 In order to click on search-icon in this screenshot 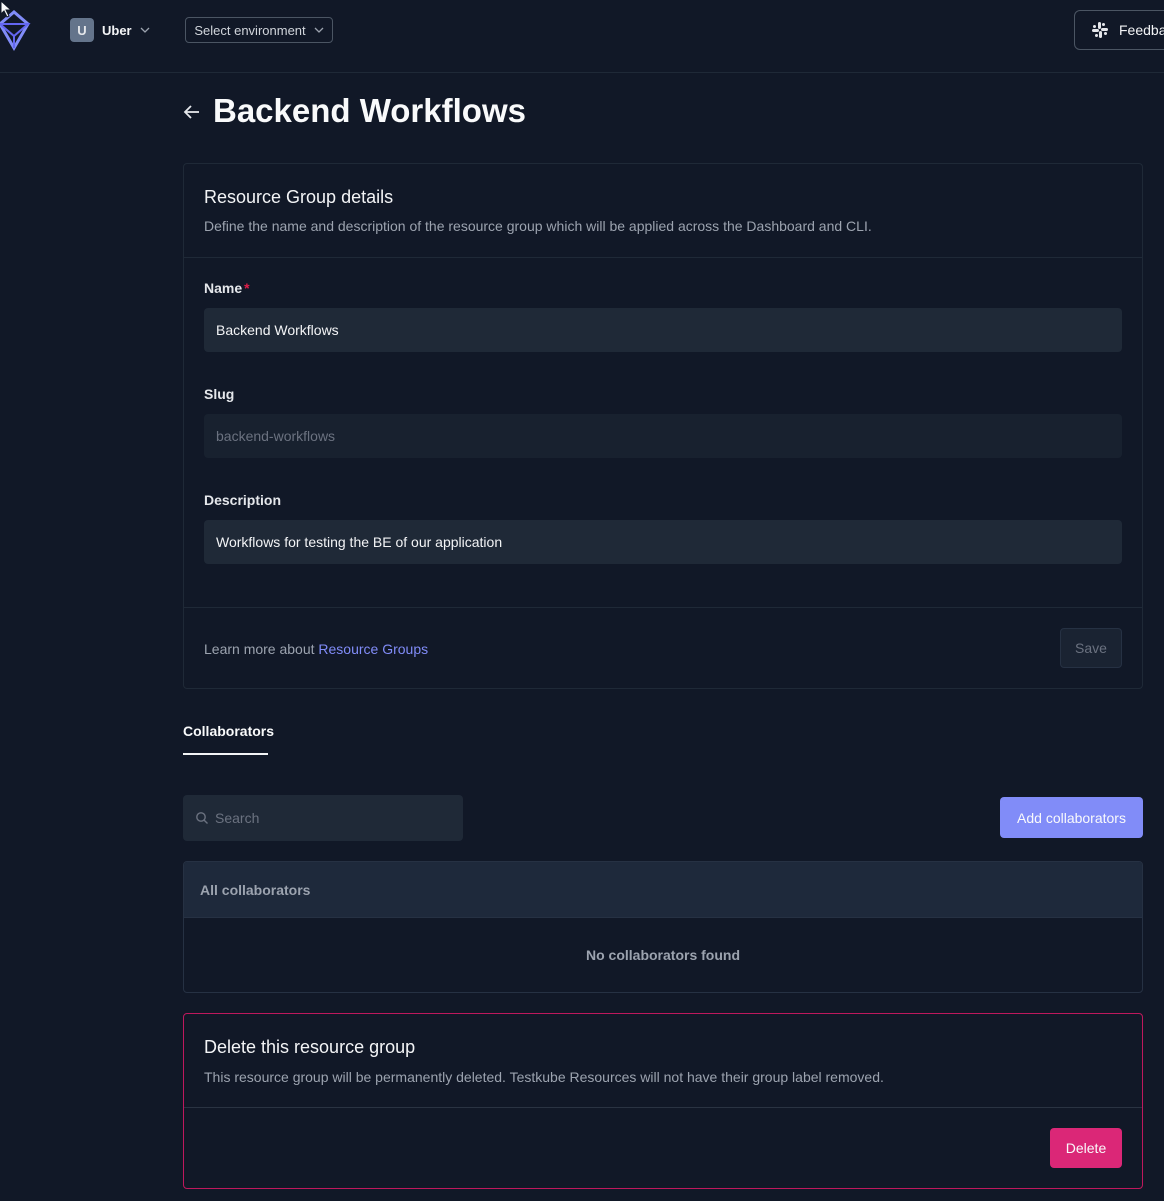, I will do `click(202, 818)`.